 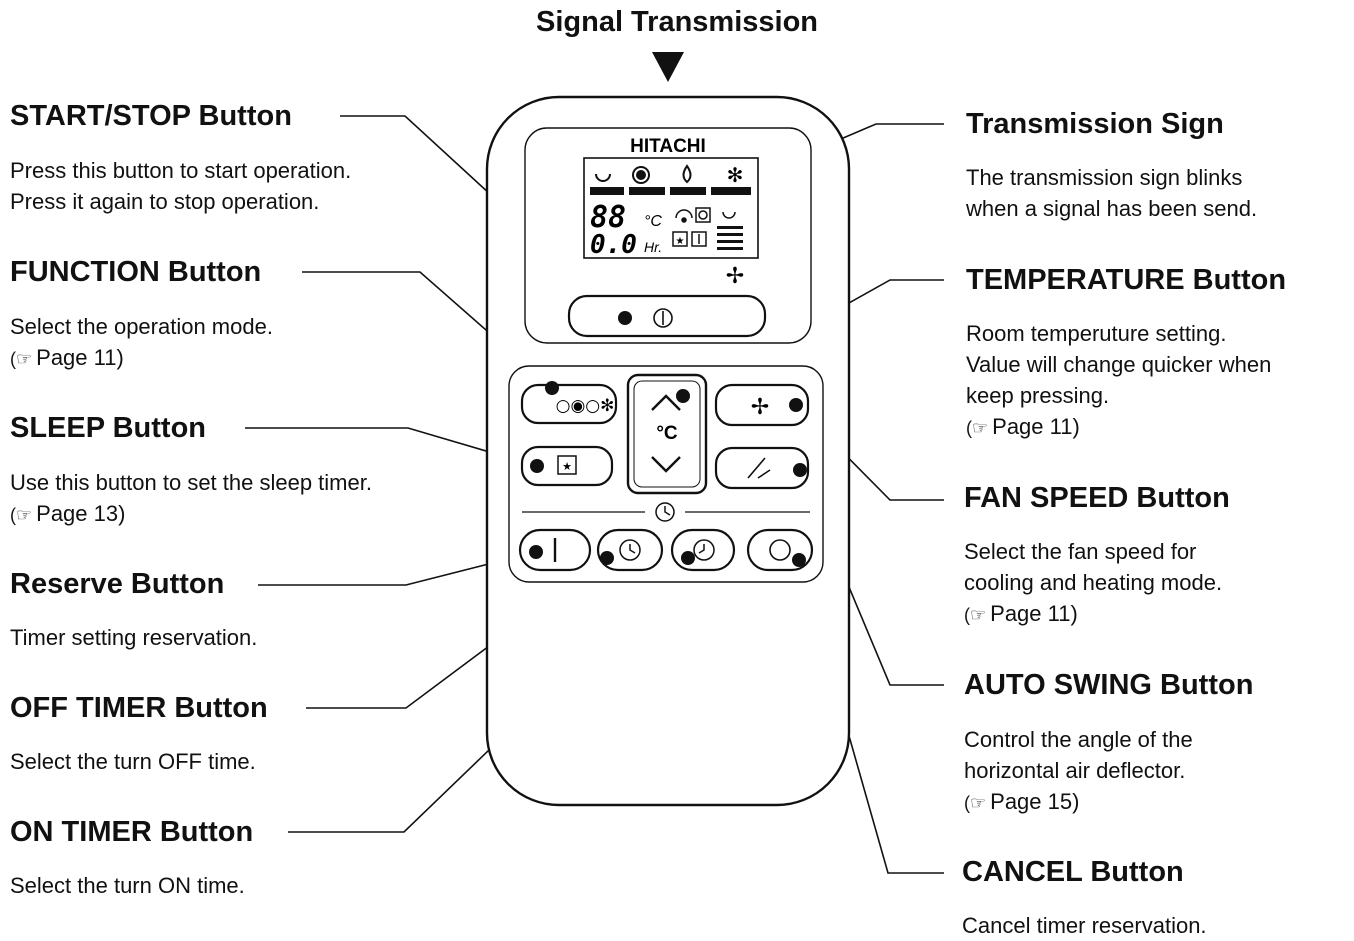 What do you see at coordinates (117, 584) in the screenshot?
I see `reserve-heading: Reserve Button` at bounding box center [117, 584].